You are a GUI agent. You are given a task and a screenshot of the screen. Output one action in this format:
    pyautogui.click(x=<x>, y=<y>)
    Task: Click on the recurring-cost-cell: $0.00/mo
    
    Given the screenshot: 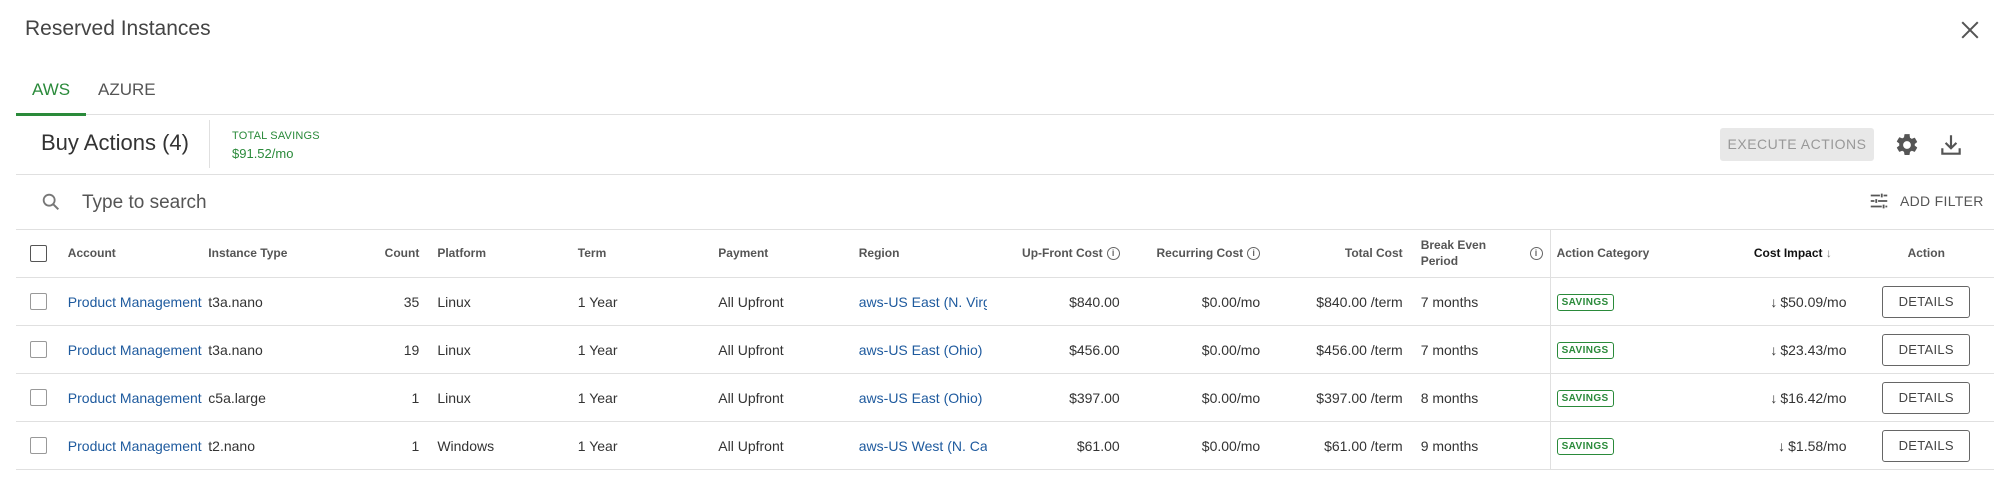 What is the action you would take?
    pyautogui.click(x=1202, y=445)
    